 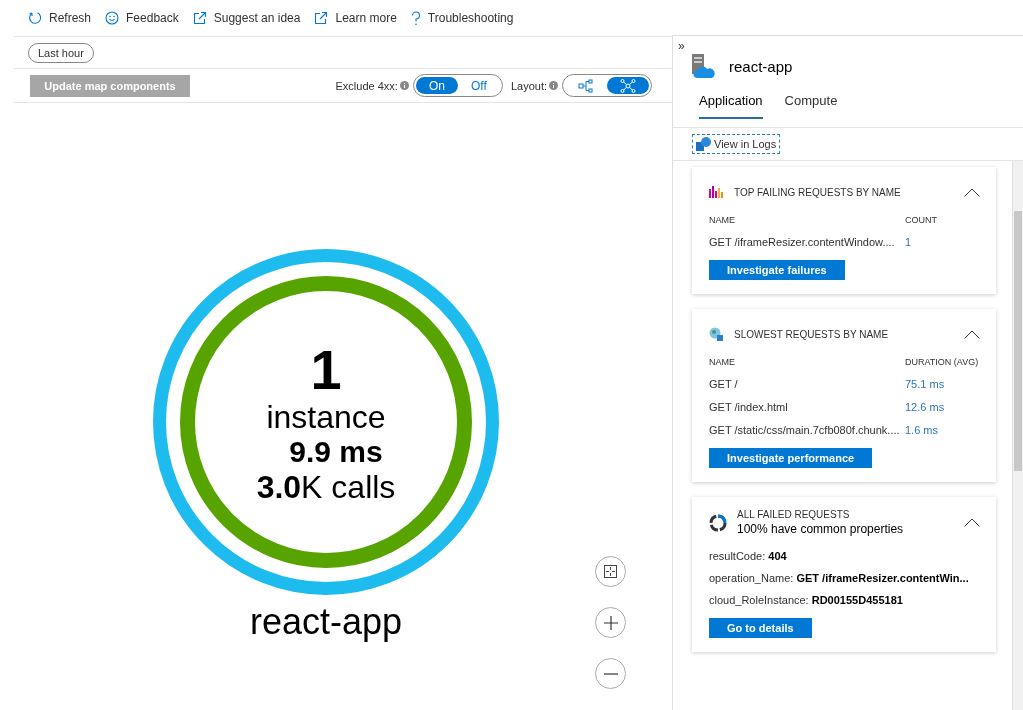 I want to click on toolbar-button: Learn more, so click(x=355, y=18).